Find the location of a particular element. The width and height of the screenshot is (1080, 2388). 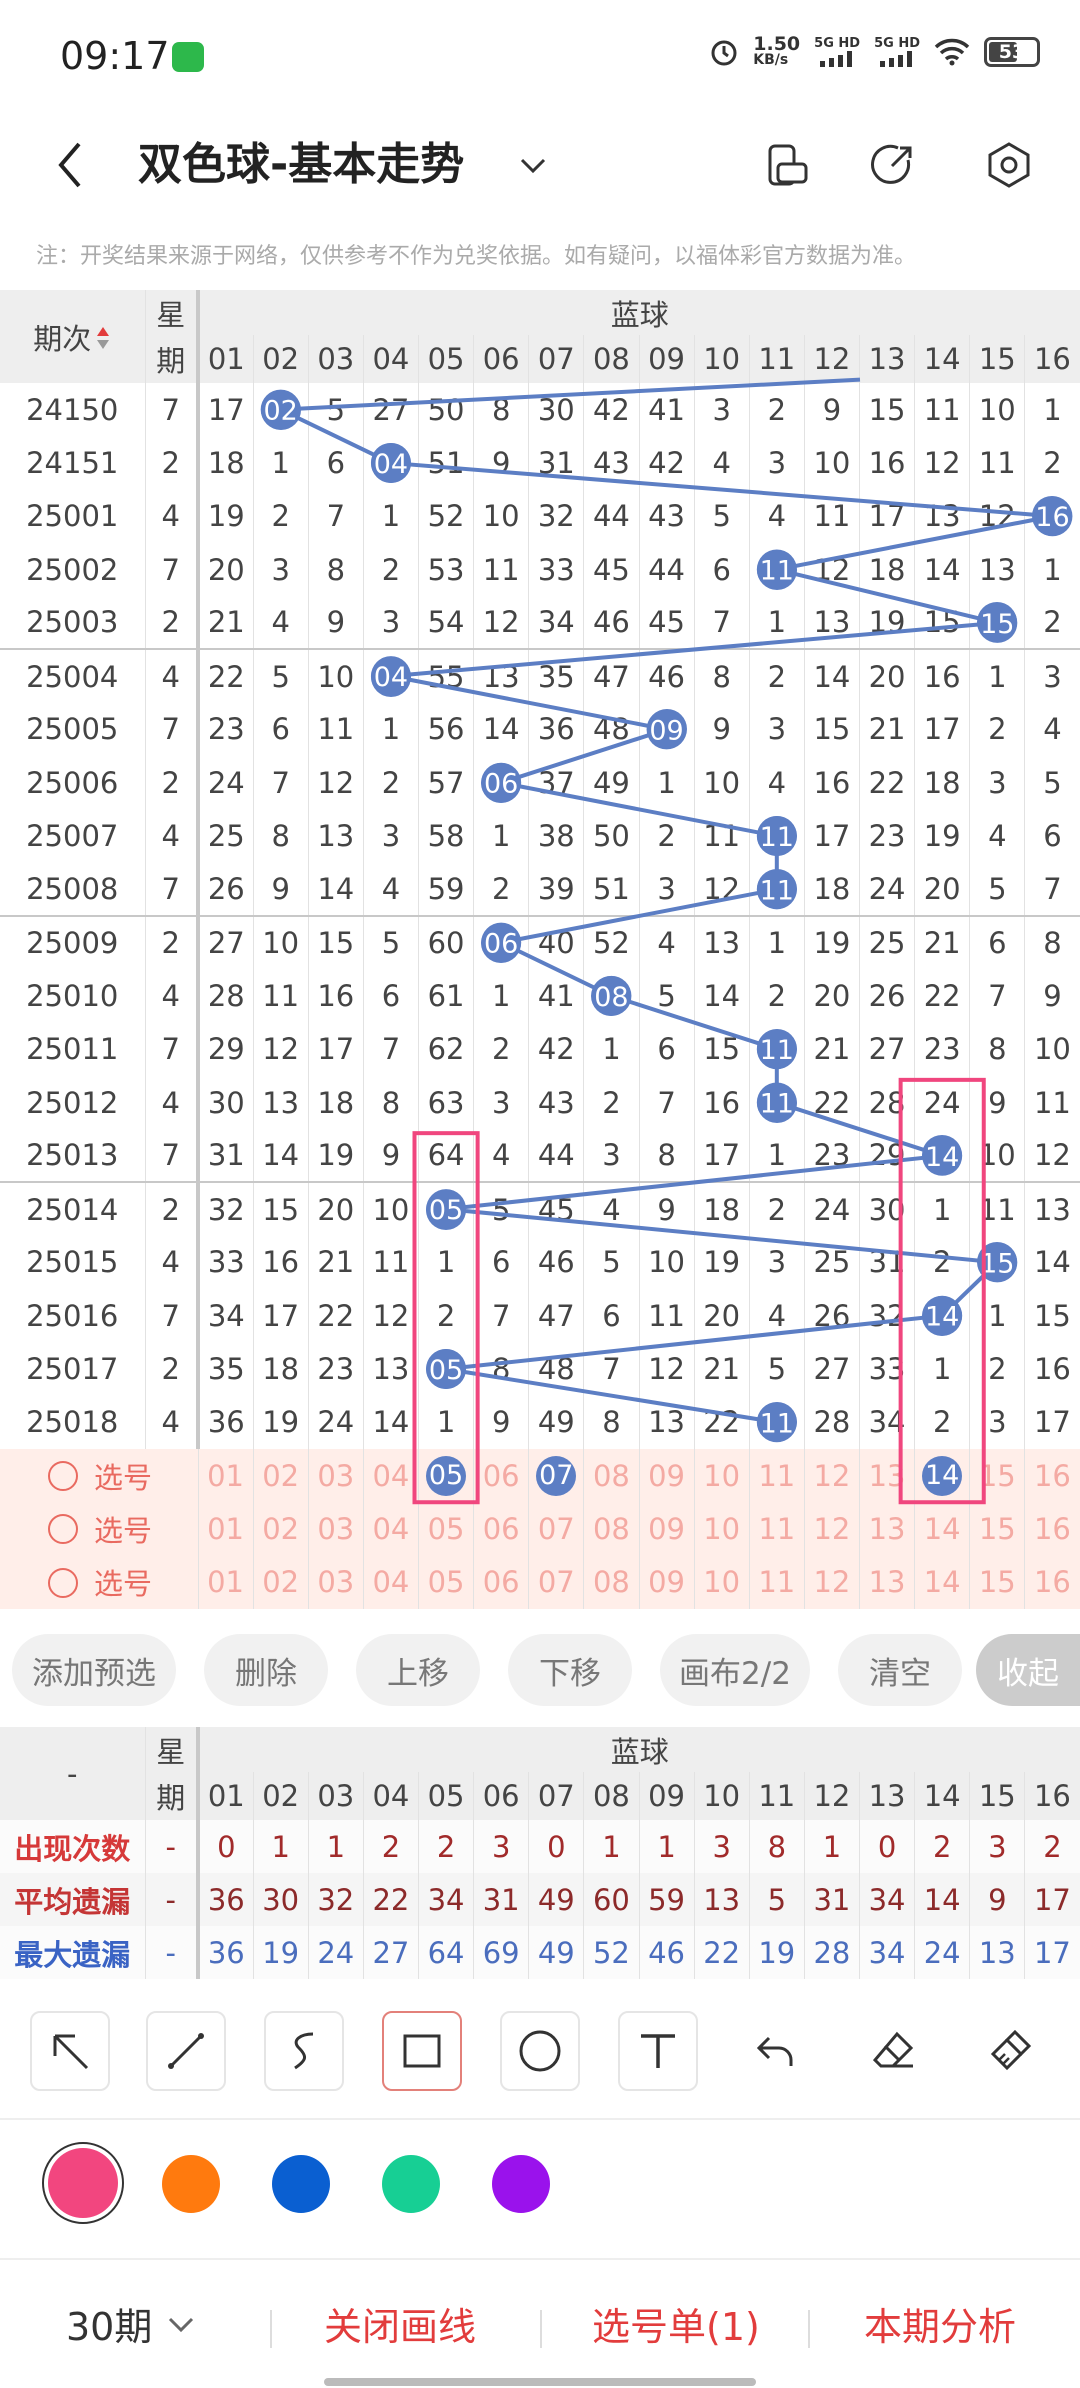

move-up-button: 上移 is located at coordinates (418, 1670).